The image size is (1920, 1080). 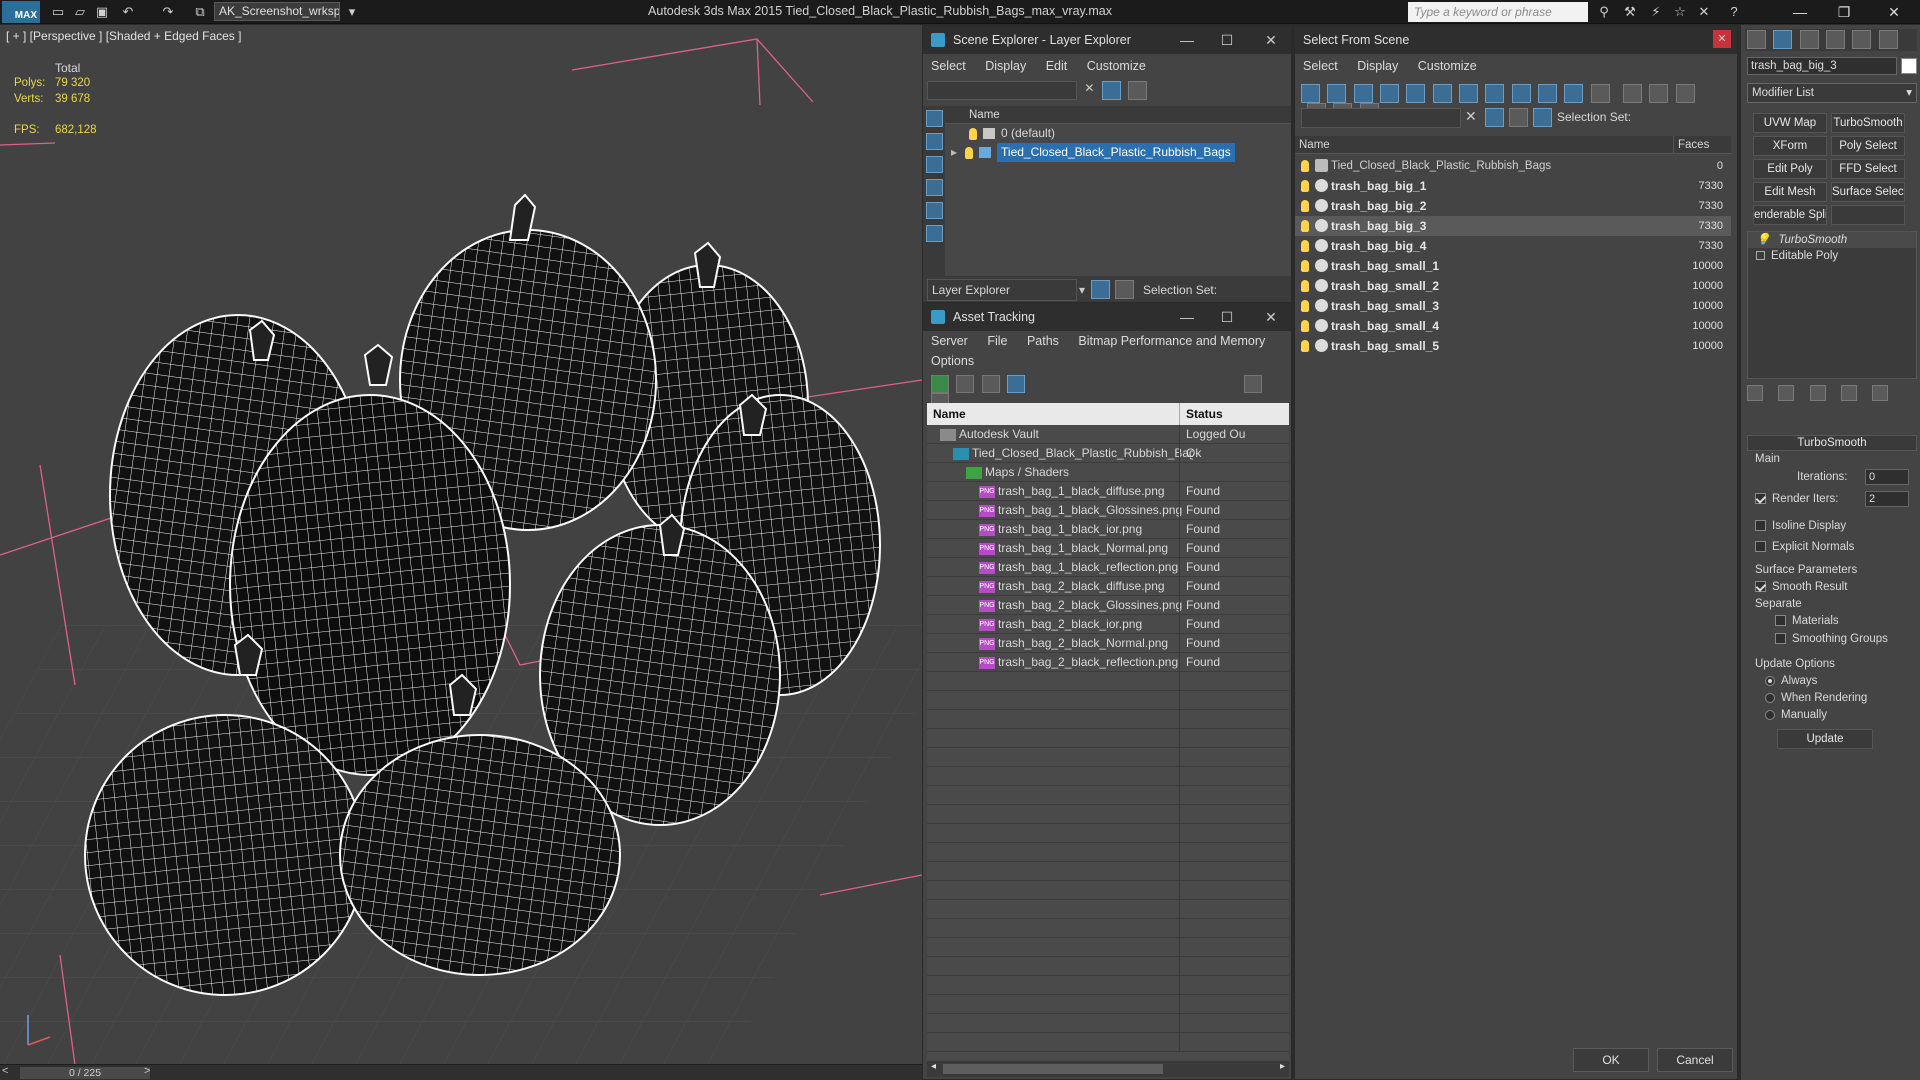 What do you see at coordinates (1310, 93) in the screenshot?
I see `display-geometry-icon` at bounding box center [1310, 93].